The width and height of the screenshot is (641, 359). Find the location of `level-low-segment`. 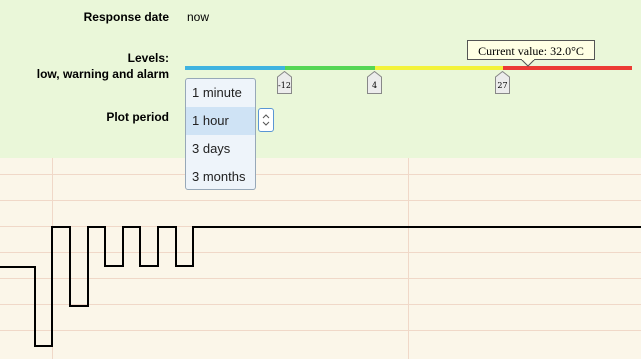

level-low-segment is located at coordinates (235, 68).